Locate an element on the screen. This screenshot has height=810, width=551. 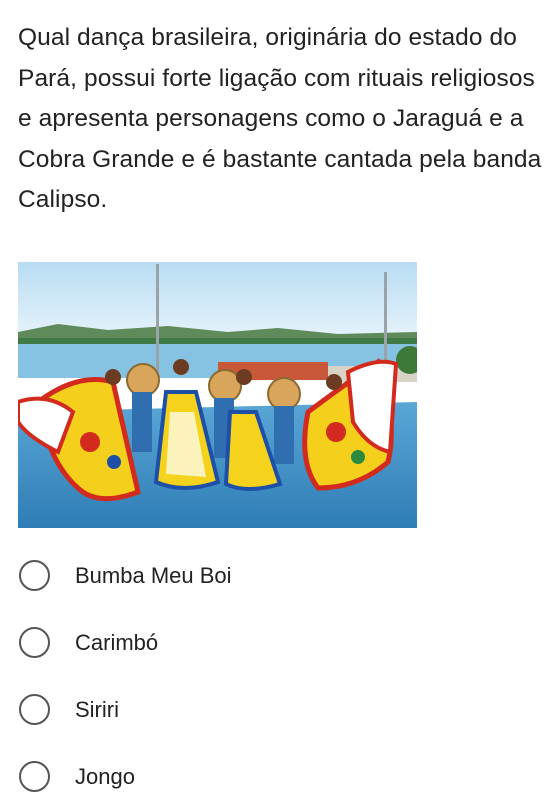
option-label: Carimbó is located at coordinates (117, 642).